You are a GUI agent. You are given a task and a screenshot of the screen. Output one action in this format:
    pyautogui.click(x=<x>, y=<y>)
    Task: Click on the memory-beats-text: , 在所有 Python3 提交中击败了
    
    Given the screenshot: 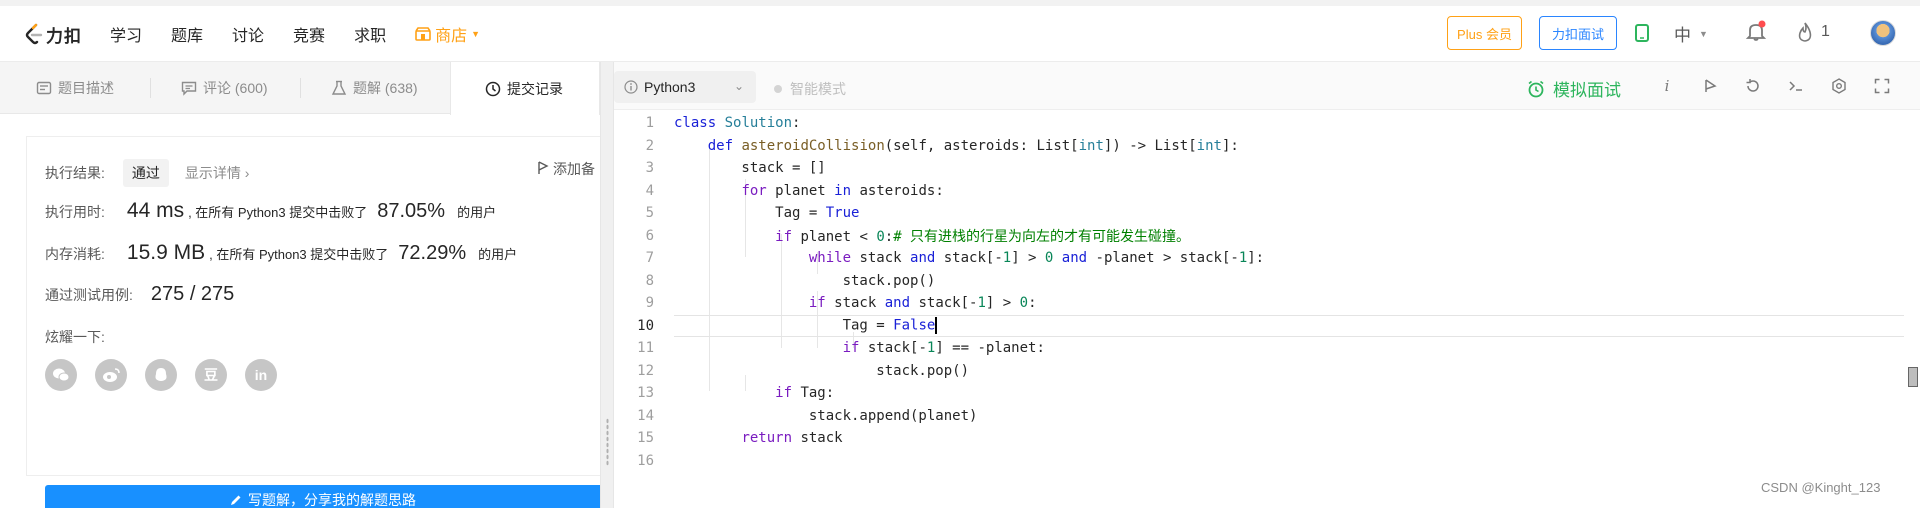 What is the action you would take?
    pyautogui.click(x=299, y=254)
    